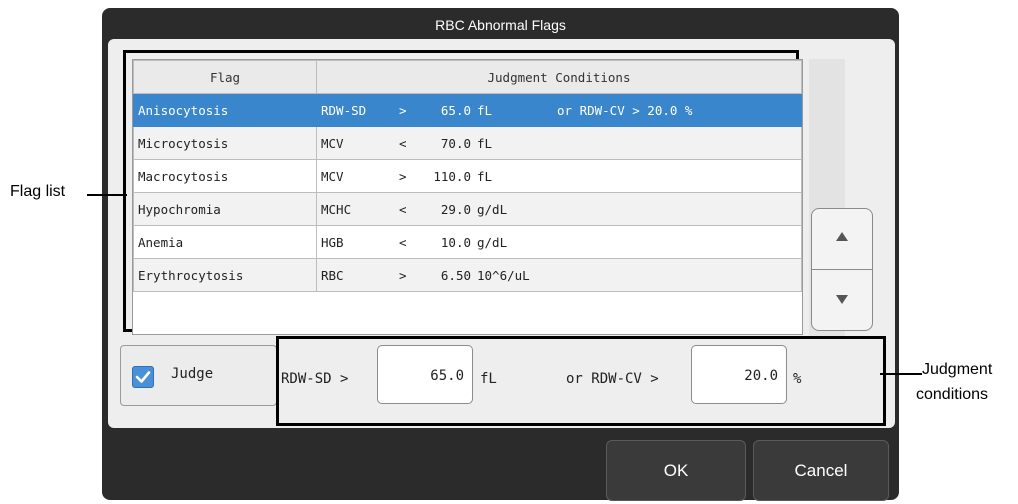 The height and width of the screenshot is (504, 1018). I want to click on flag-name-cell: Anemia, so click(225, 242).